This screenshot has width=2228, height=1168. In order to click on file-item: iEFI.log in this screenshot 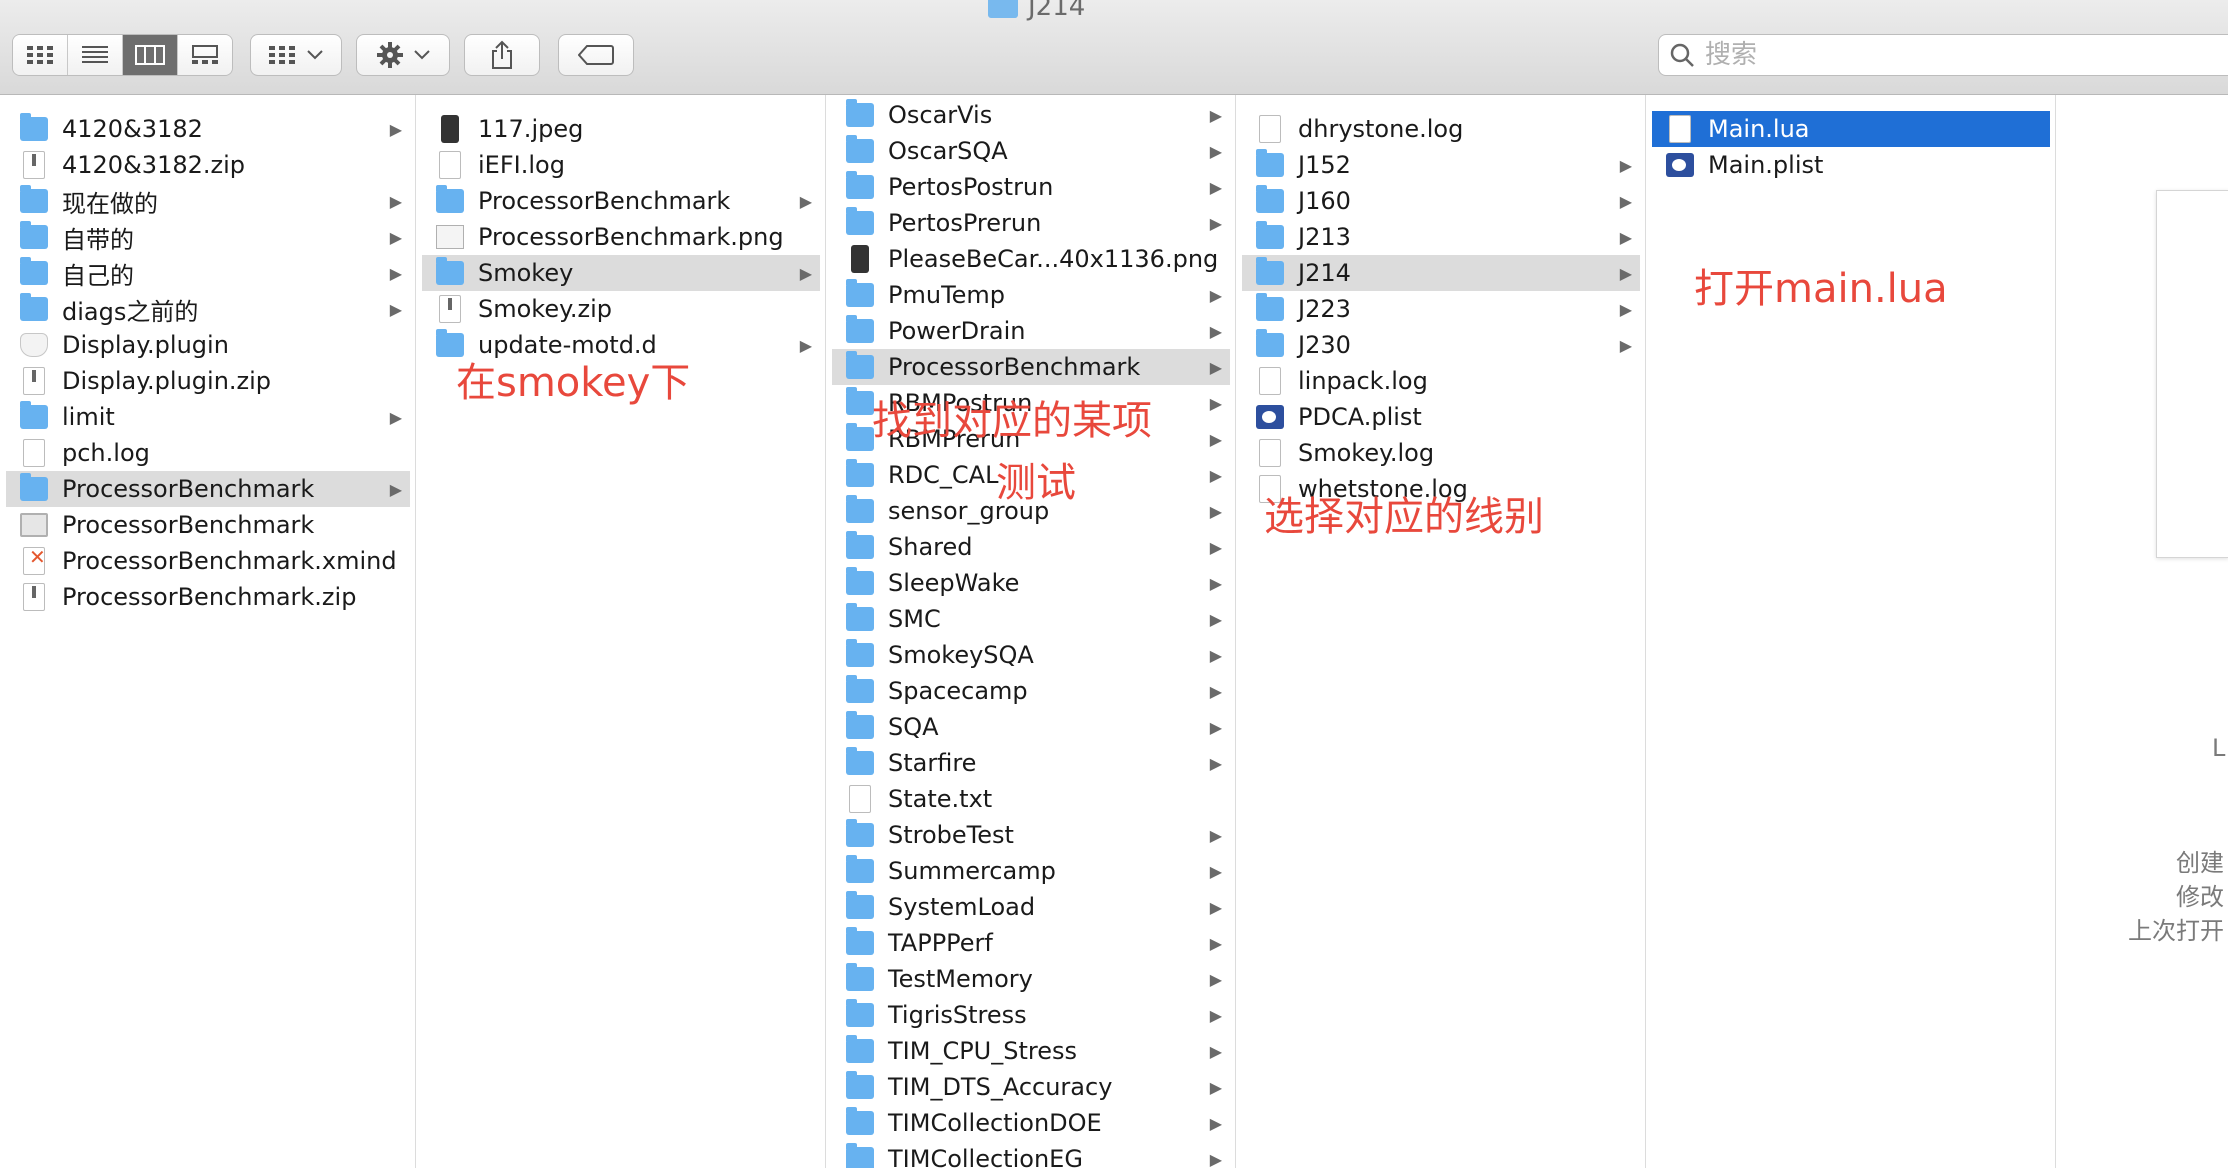, I will do `click(621, 165)`.